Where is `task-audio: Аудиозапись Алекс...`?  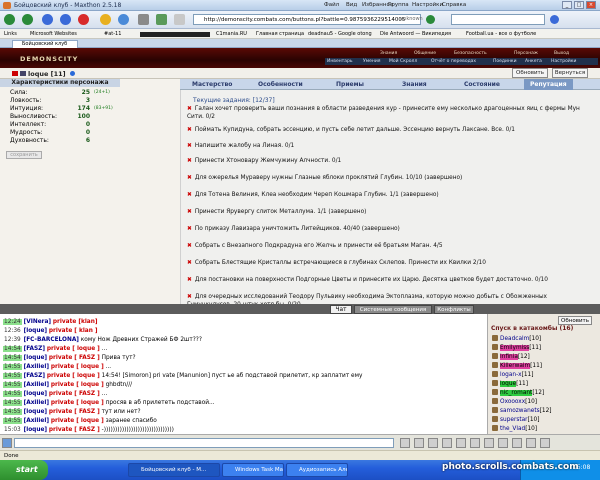
task-audio: Аудиозапись Алекс... is located at coordinates (317, 470).